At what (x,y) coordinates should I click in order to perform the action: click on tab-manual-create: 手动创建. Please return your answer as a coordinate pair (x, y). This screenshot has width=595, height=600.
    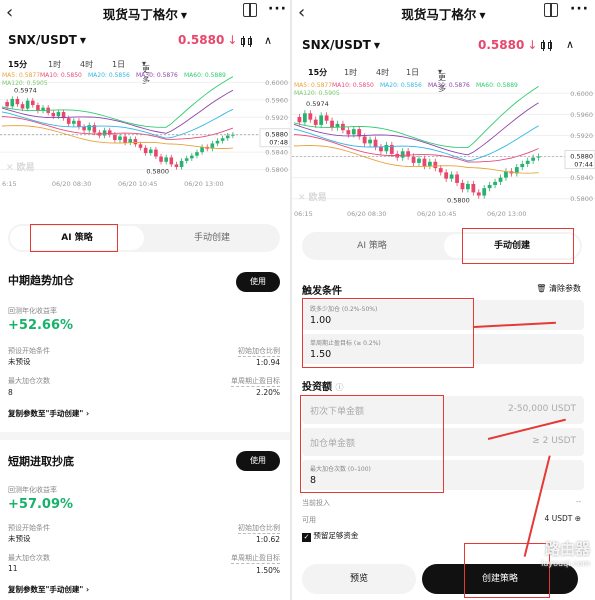
    Looking at the image, I should click on (212, 238).